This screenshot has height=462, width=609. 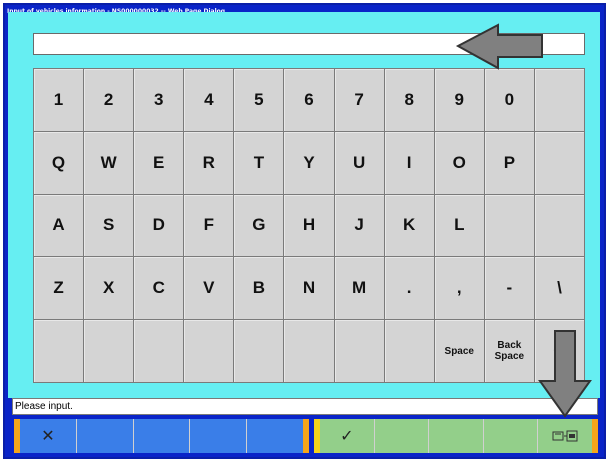 What do you see at coordinates (359, 100) in the screenshot?
I see `key-0-6: 7` at bounding box center [359, 100].